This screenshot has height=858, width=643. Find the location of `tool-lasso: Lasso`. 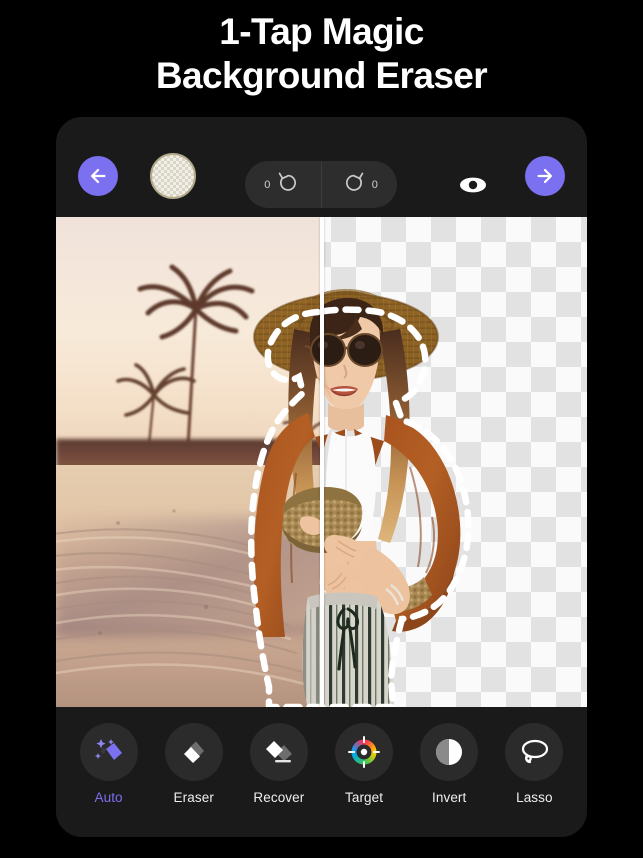

tool-lasso: Lasso is located at coordinates (534, 764).